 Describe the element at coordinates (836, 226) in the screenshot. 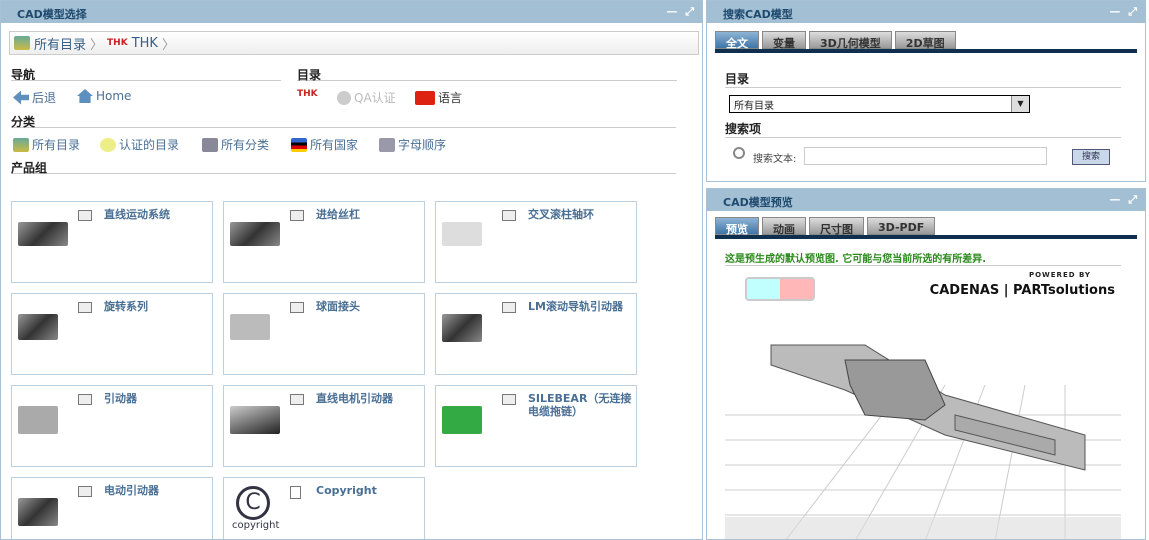

I see `tab-dimension-drawing: 尺寸图` at that location.